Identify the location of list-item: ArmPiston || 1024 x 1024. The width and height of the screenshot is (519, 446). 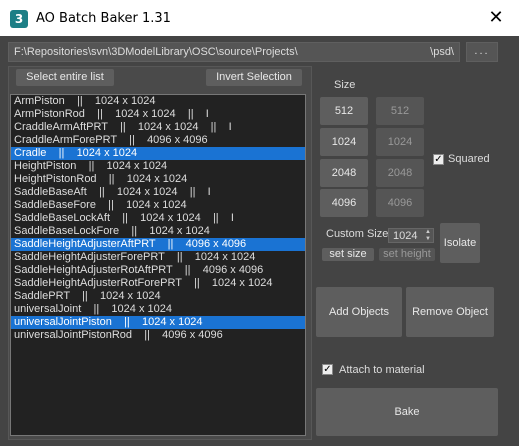
(158, 101).